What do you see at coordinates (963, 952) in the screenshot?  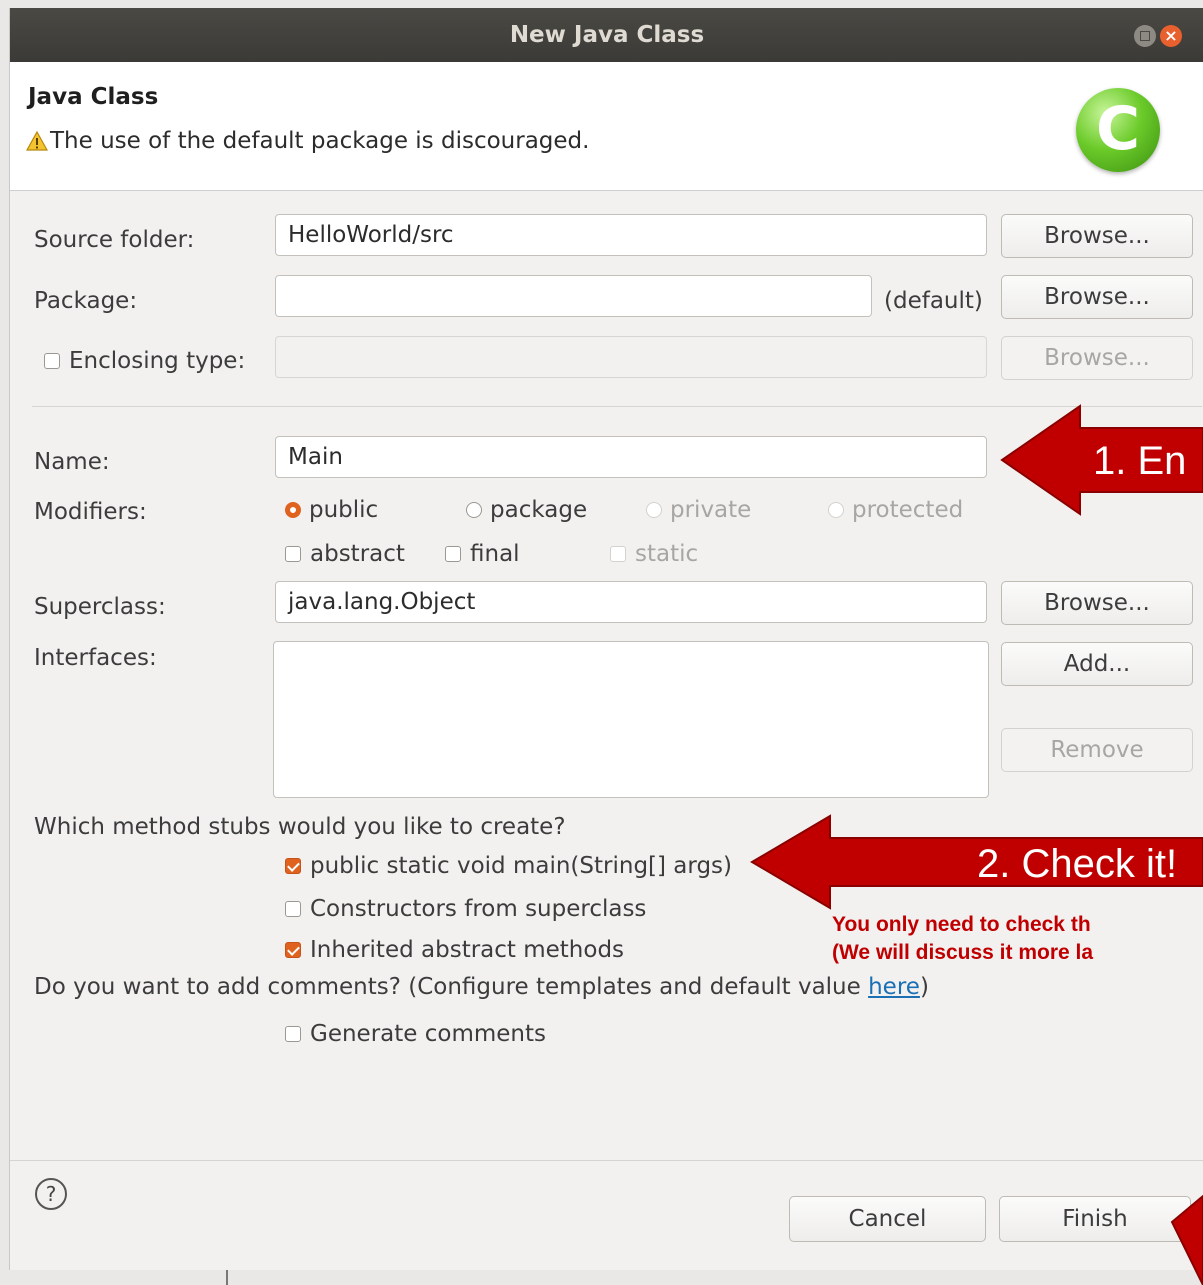 I see `note-line-2: (We will discuss it more la` at bounding box center [963, 952].